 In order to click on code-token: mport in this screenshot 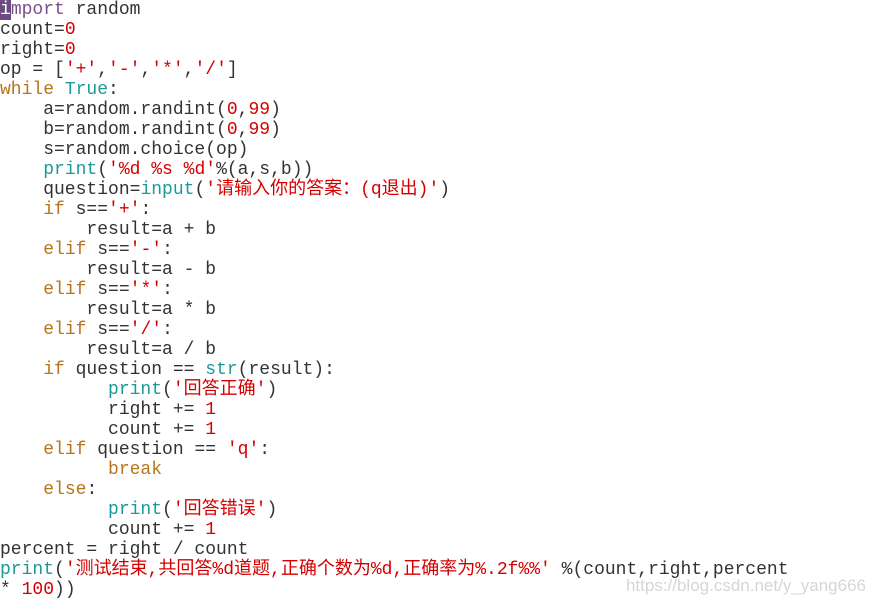, I will do `click(37, 10)`.